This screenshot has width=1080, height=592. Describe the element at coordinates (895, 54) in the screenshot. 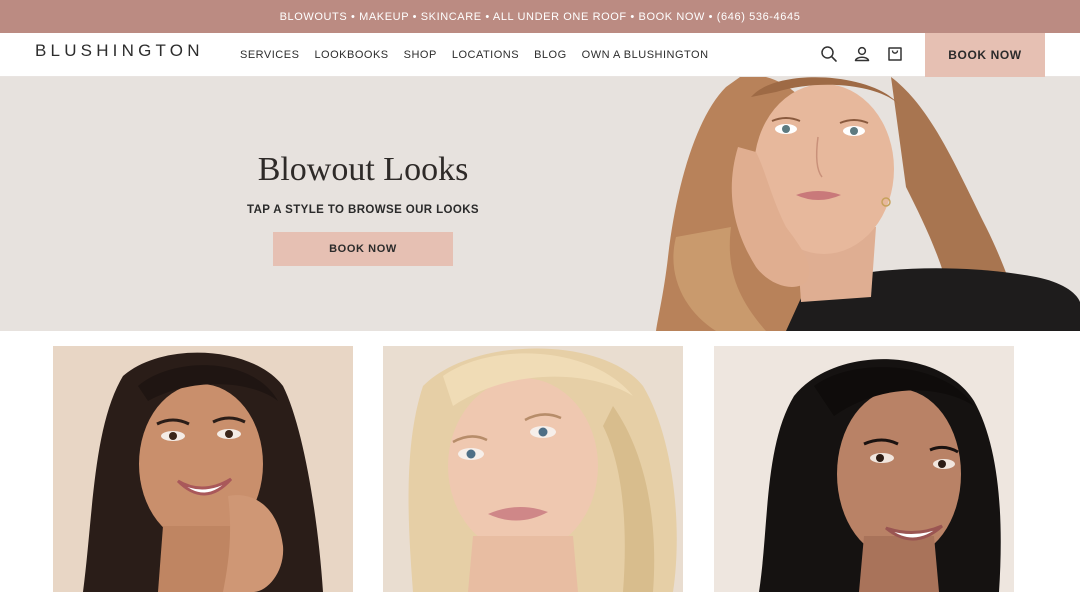

I see `cart-icon` at that location.